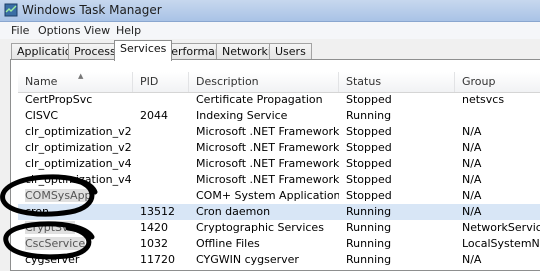 The image size is (540, 271). What do you see at coordinates (154, 243) in the screenshot?
I see `service-pid: 1032` at bounding box center [154, 243].